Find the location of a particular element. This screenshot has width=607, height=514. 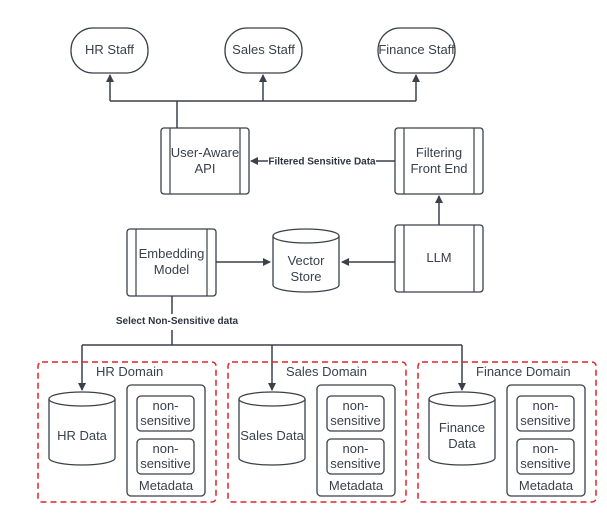

vector-store-label-2: Store is located at coordinates (305, 276).